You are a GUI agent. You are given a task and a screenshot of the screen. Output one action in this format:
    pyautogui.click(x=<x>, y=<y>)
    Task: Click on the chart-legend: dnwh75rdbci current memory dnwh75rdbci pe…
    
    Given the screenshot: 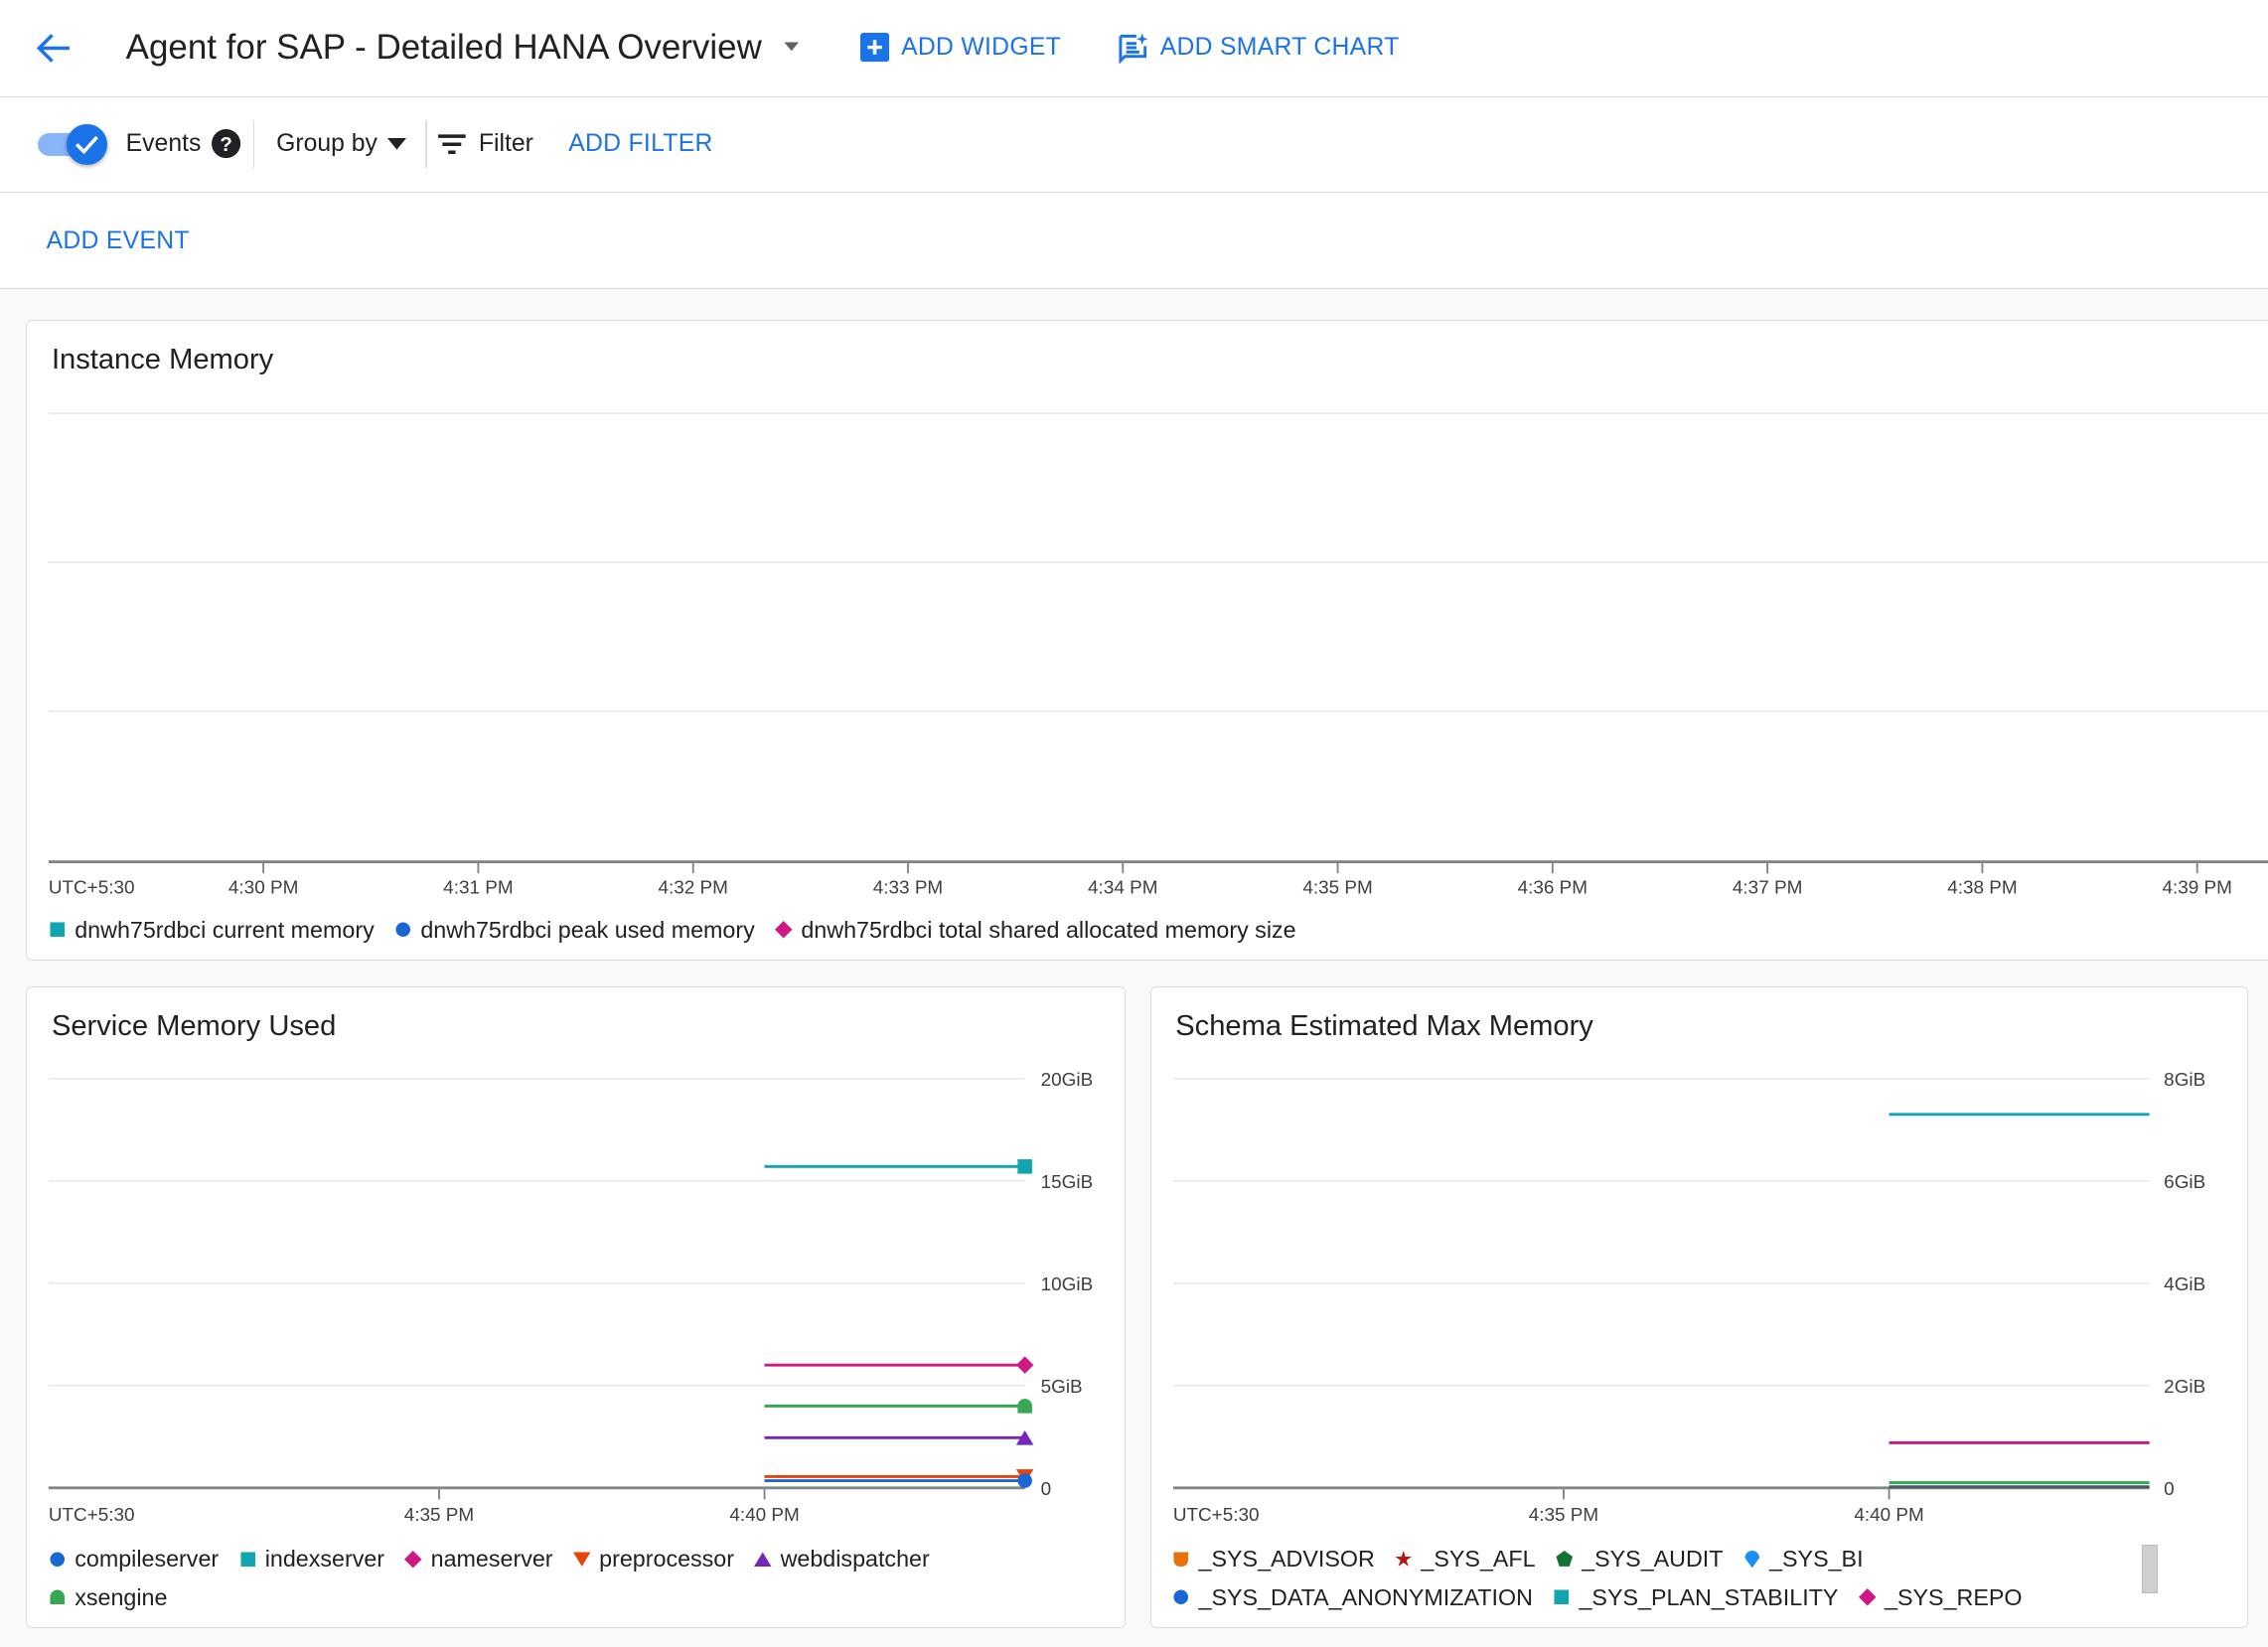 What is the action you would take?
    pyautogui.click(x=1133, y=931)
    